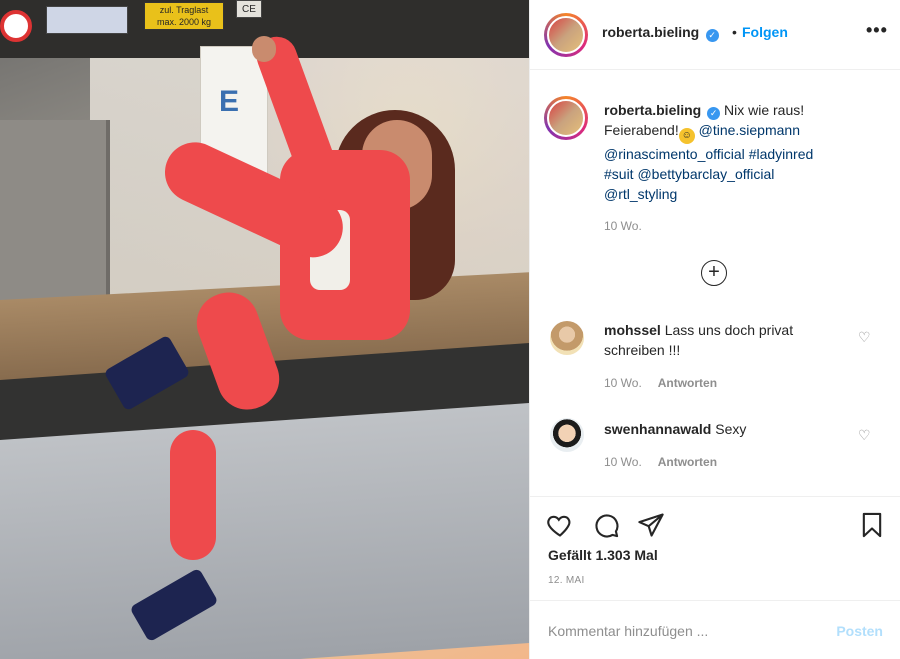 The image size is (900, 659). What do you see at coordinates (619, 174) in the screenshot?
I see `hashtag-link: #suit` at bounding box center [619, 174].